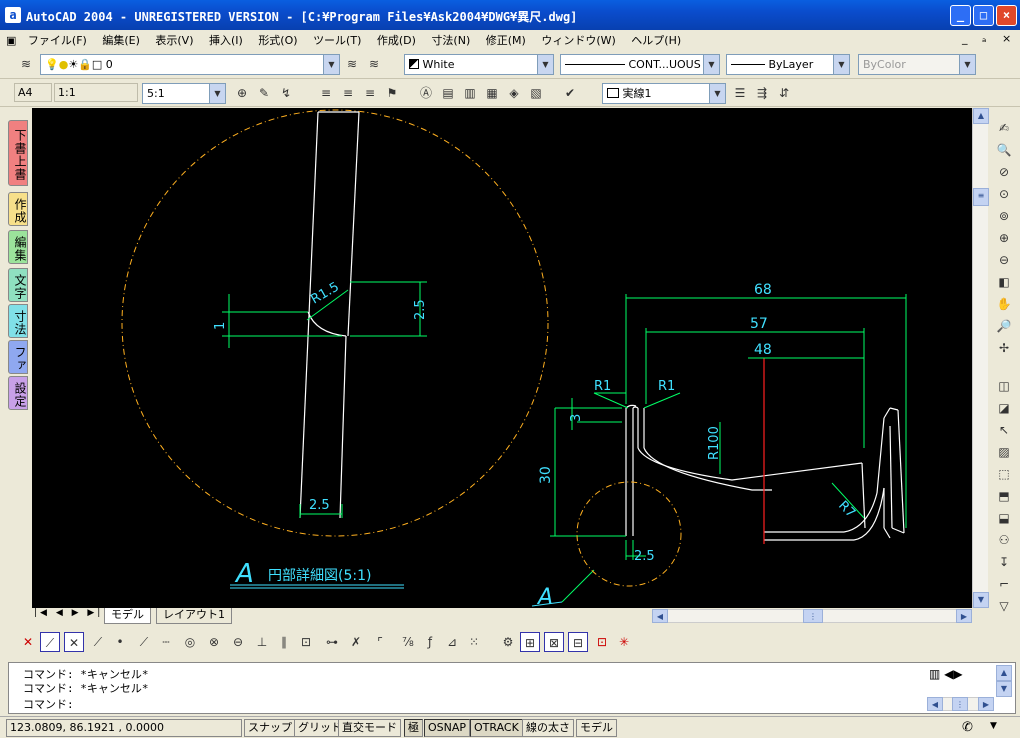 This screenshot has width=1020, height=738. Describe the element at coordinates (981, 116) in the screenshot. I see `scroll-up-icon: ▲` at that location.